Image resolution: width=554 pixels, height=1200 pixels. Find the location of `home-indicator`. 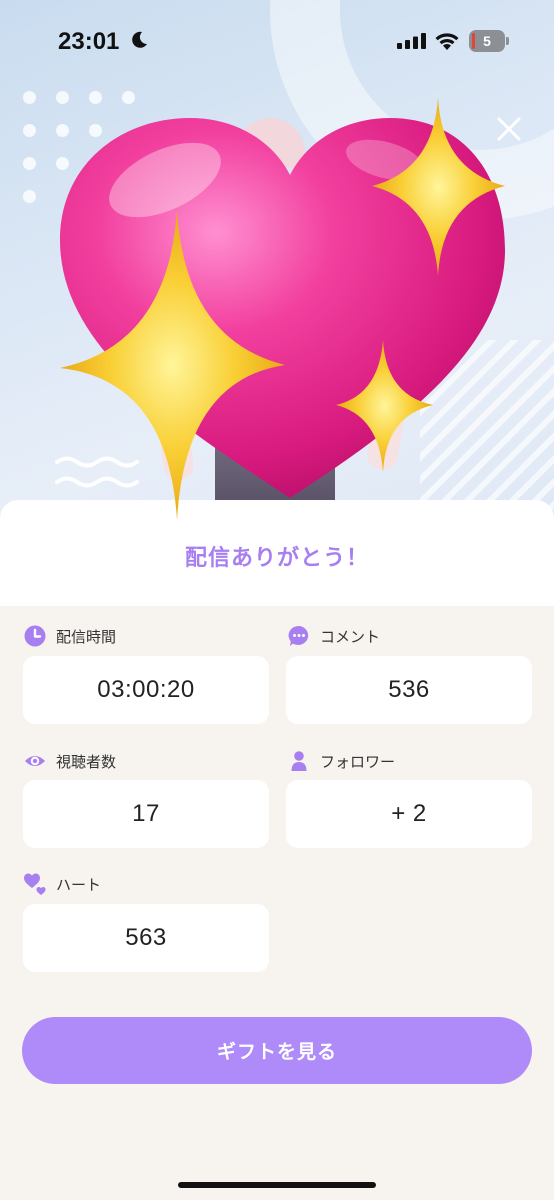

home-indicator is located at coordinates (277, 1185).